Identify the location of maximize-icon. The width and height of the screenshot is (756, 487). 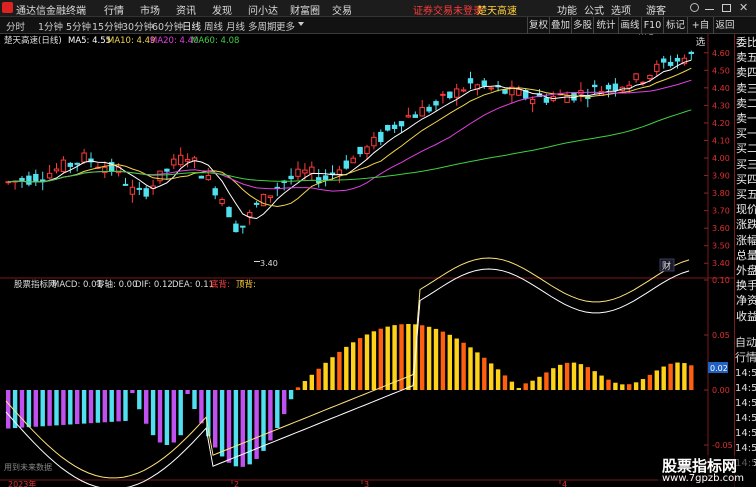
(726, 8).